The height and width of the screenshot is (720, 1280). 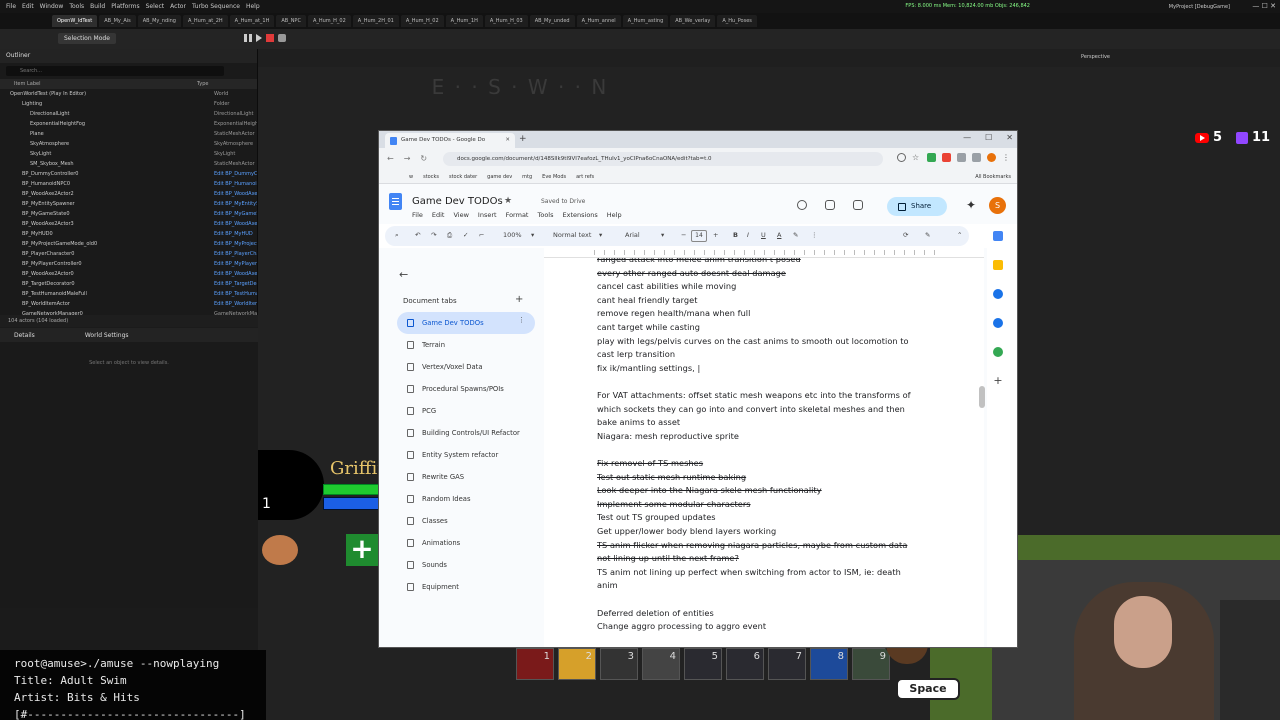 I want to click on ue-menu-item: Actor, so click(x=178, y=6).